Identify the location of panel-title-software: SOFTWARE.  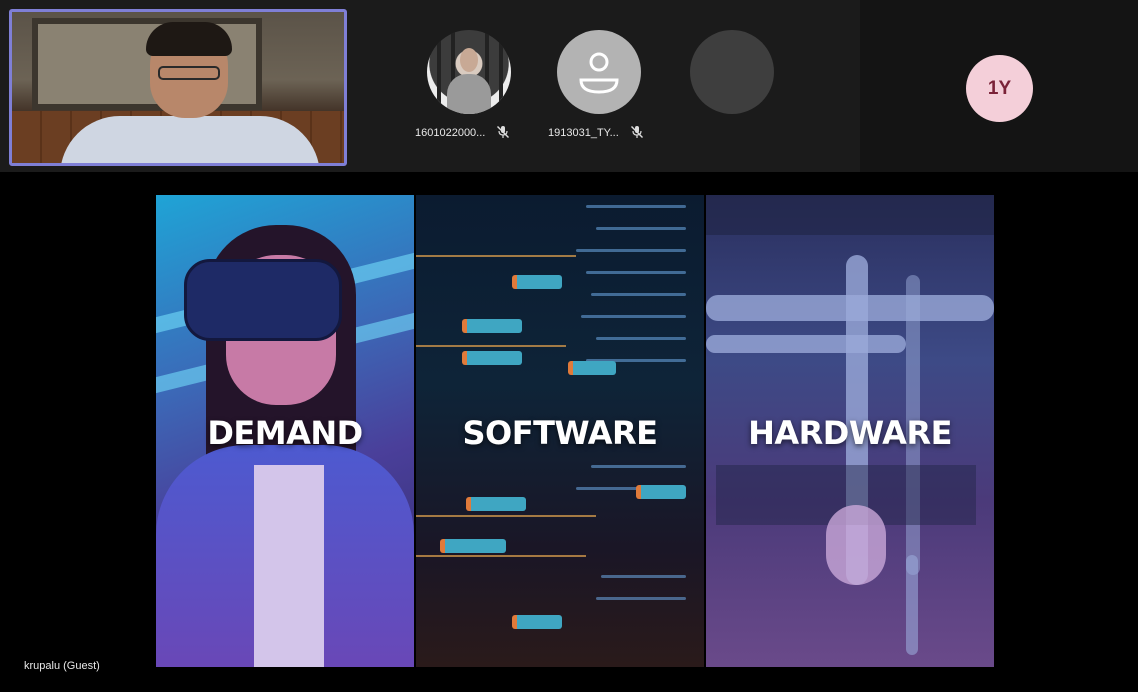
(560, 433).